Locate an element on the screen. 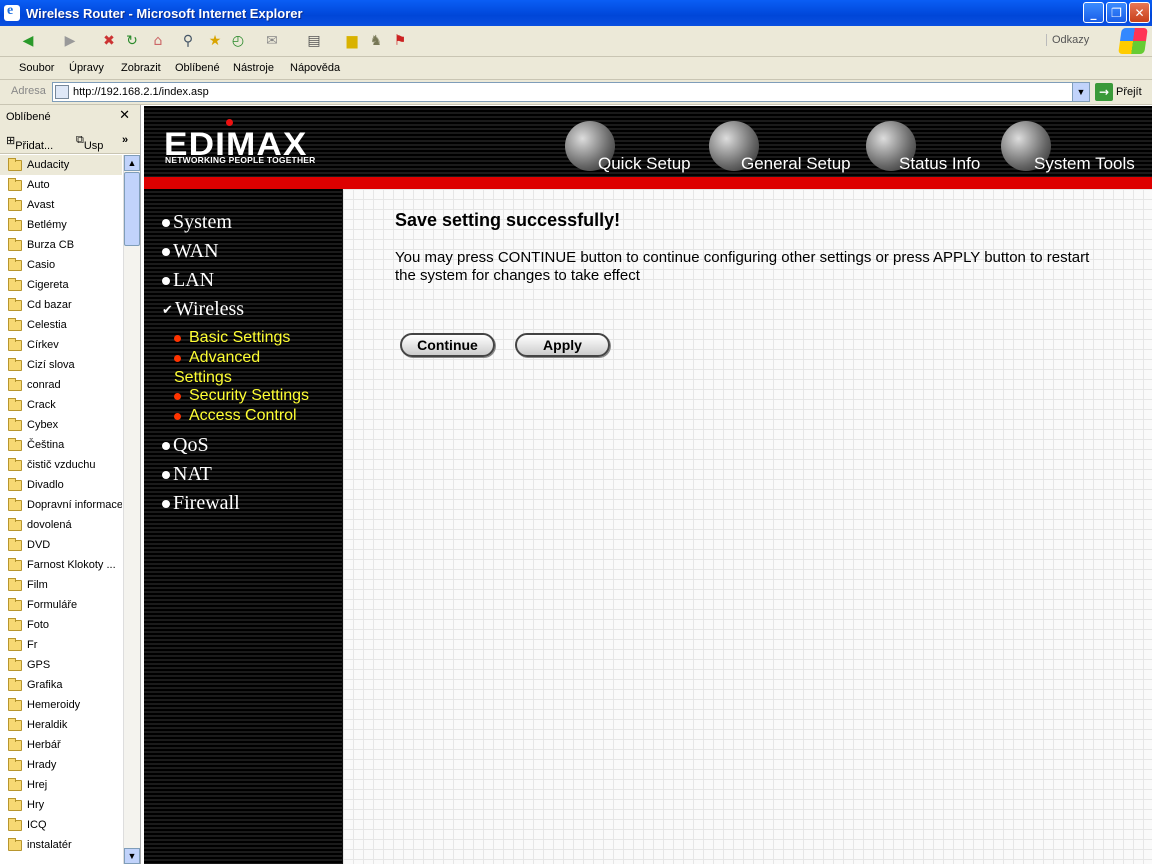 This screenshot has height=864, width=1152. menu-qos: QoS is located at coordinates (185, 445).